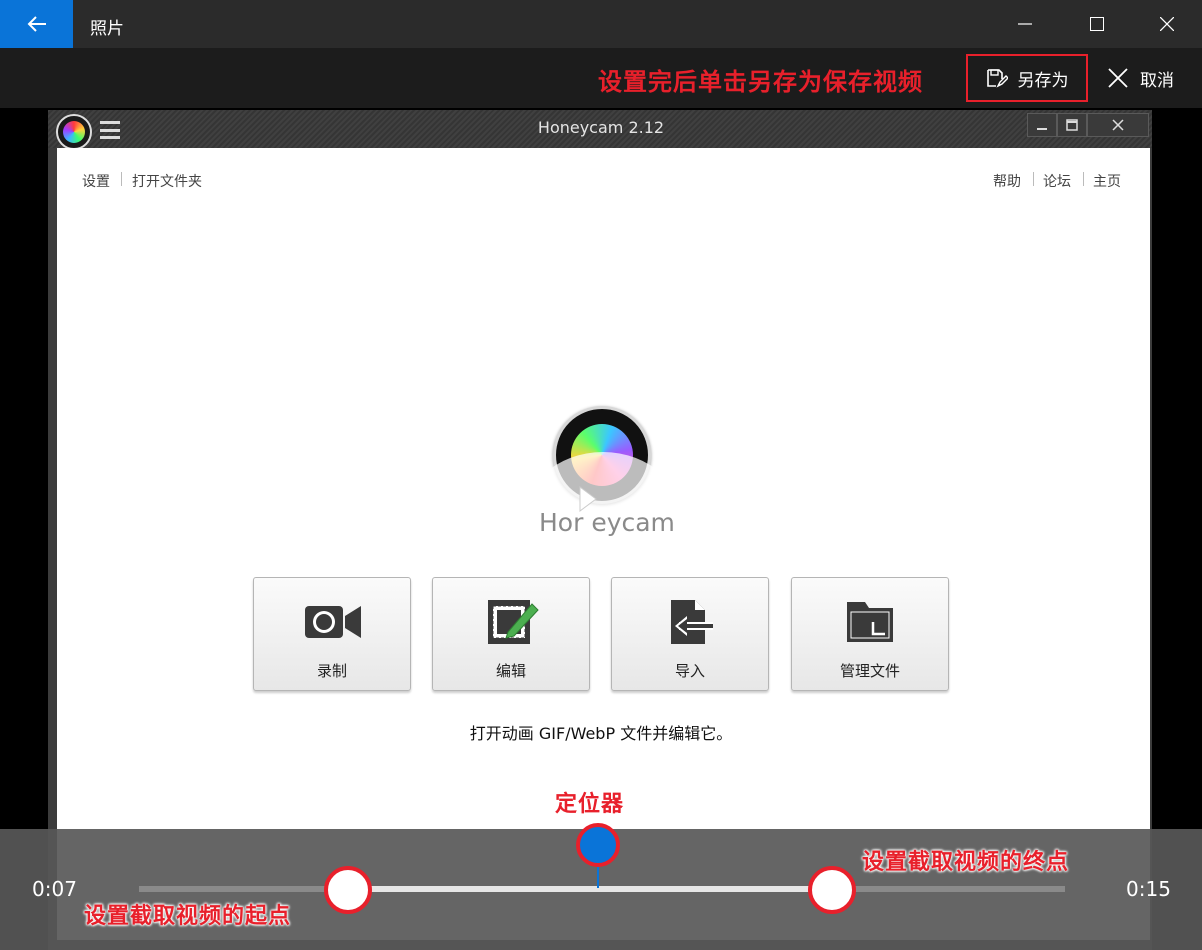 This screenshot has height=950, width=1202. Describe the element at coordinates (107, 29) in the screenshot. I see `app-title: 照片` at that location.